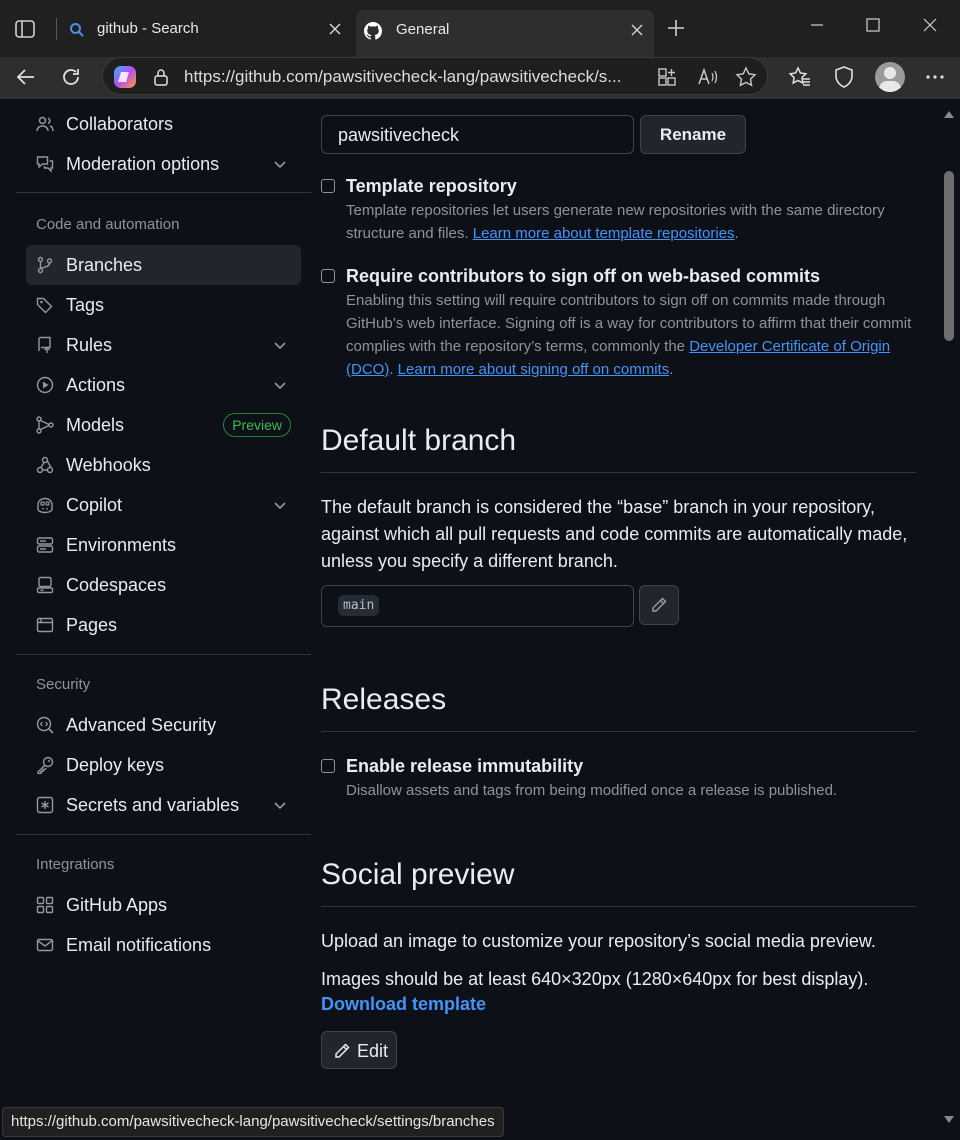 The height and width of the screenshot is (1140, 960). I want to click on server-icon, so click(45, 545).